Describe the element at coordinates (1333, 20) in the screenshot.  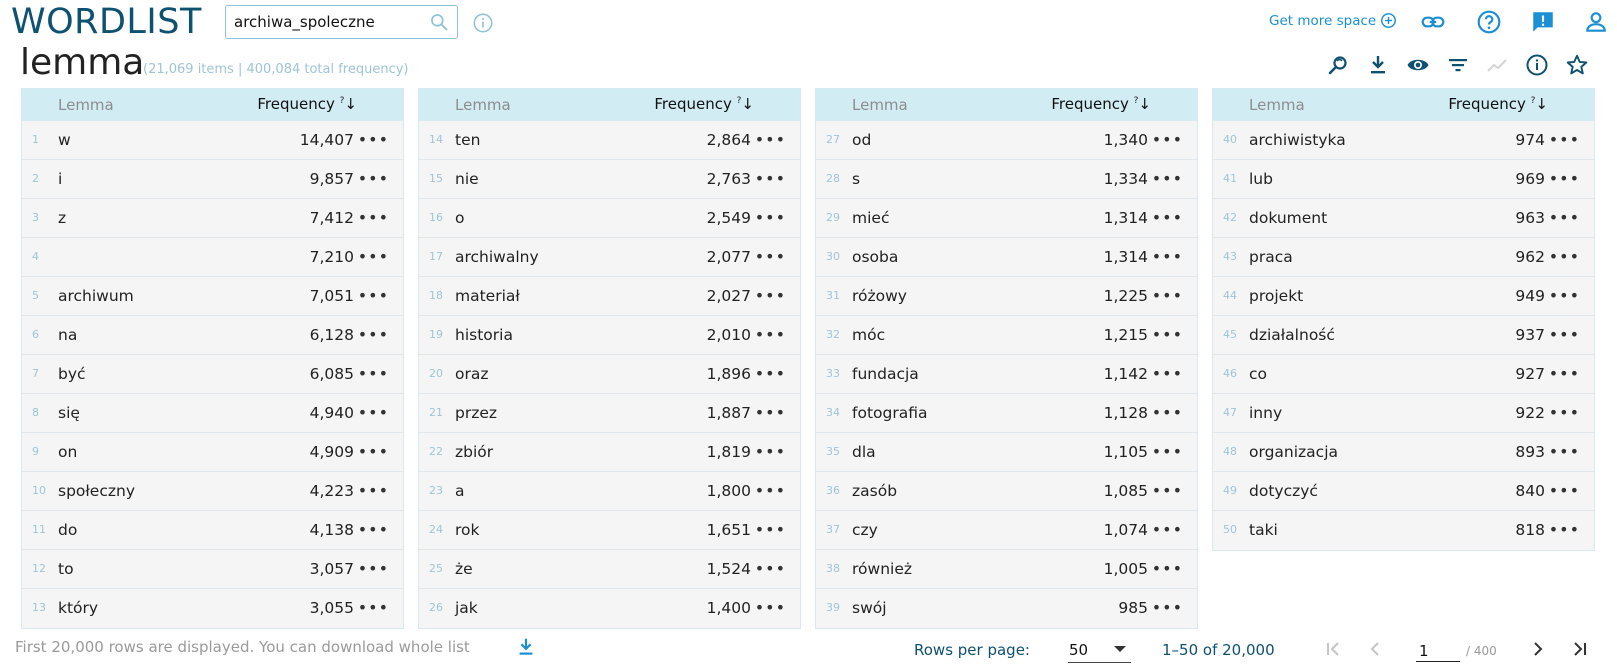
I see `get-more-space-button: Get more space` at that location.